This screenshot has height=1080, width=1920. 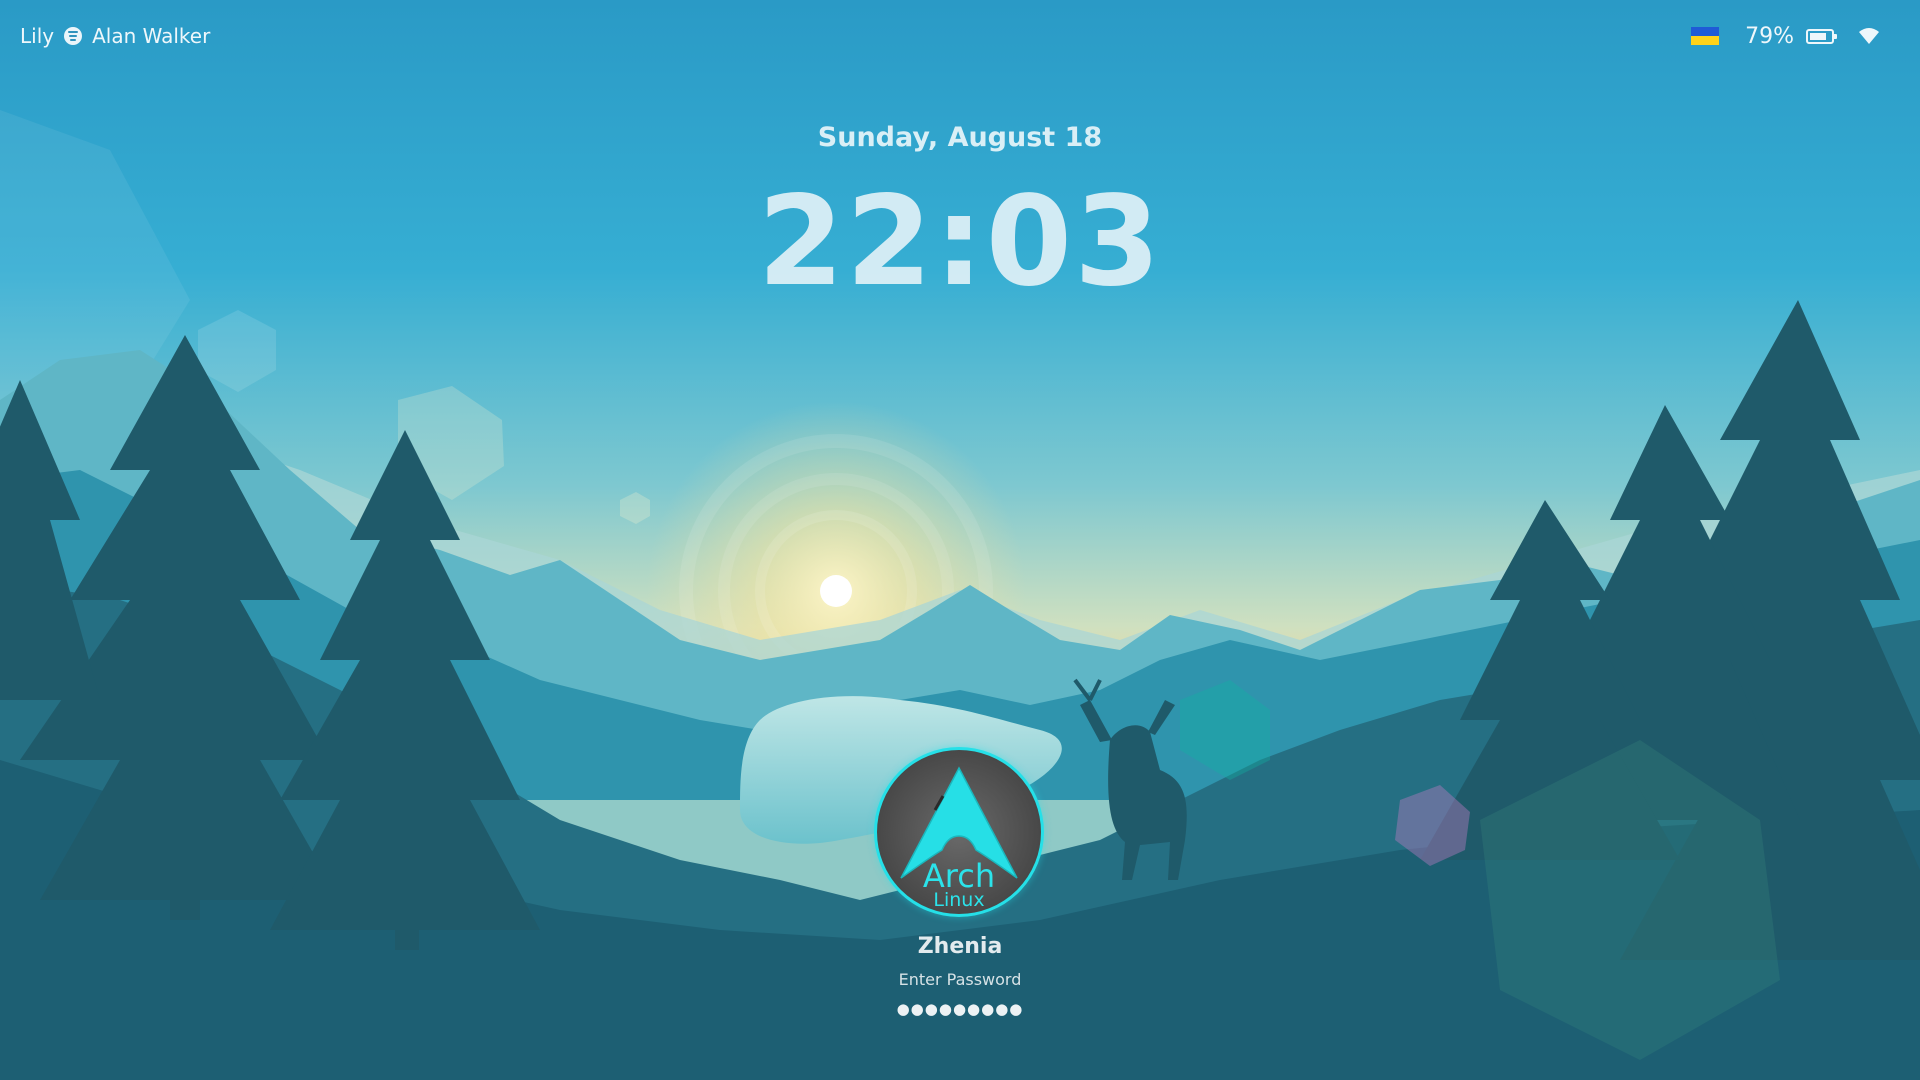 I want to click on password-input: ●●●●●●●●●, so click(x=960, y=1009).